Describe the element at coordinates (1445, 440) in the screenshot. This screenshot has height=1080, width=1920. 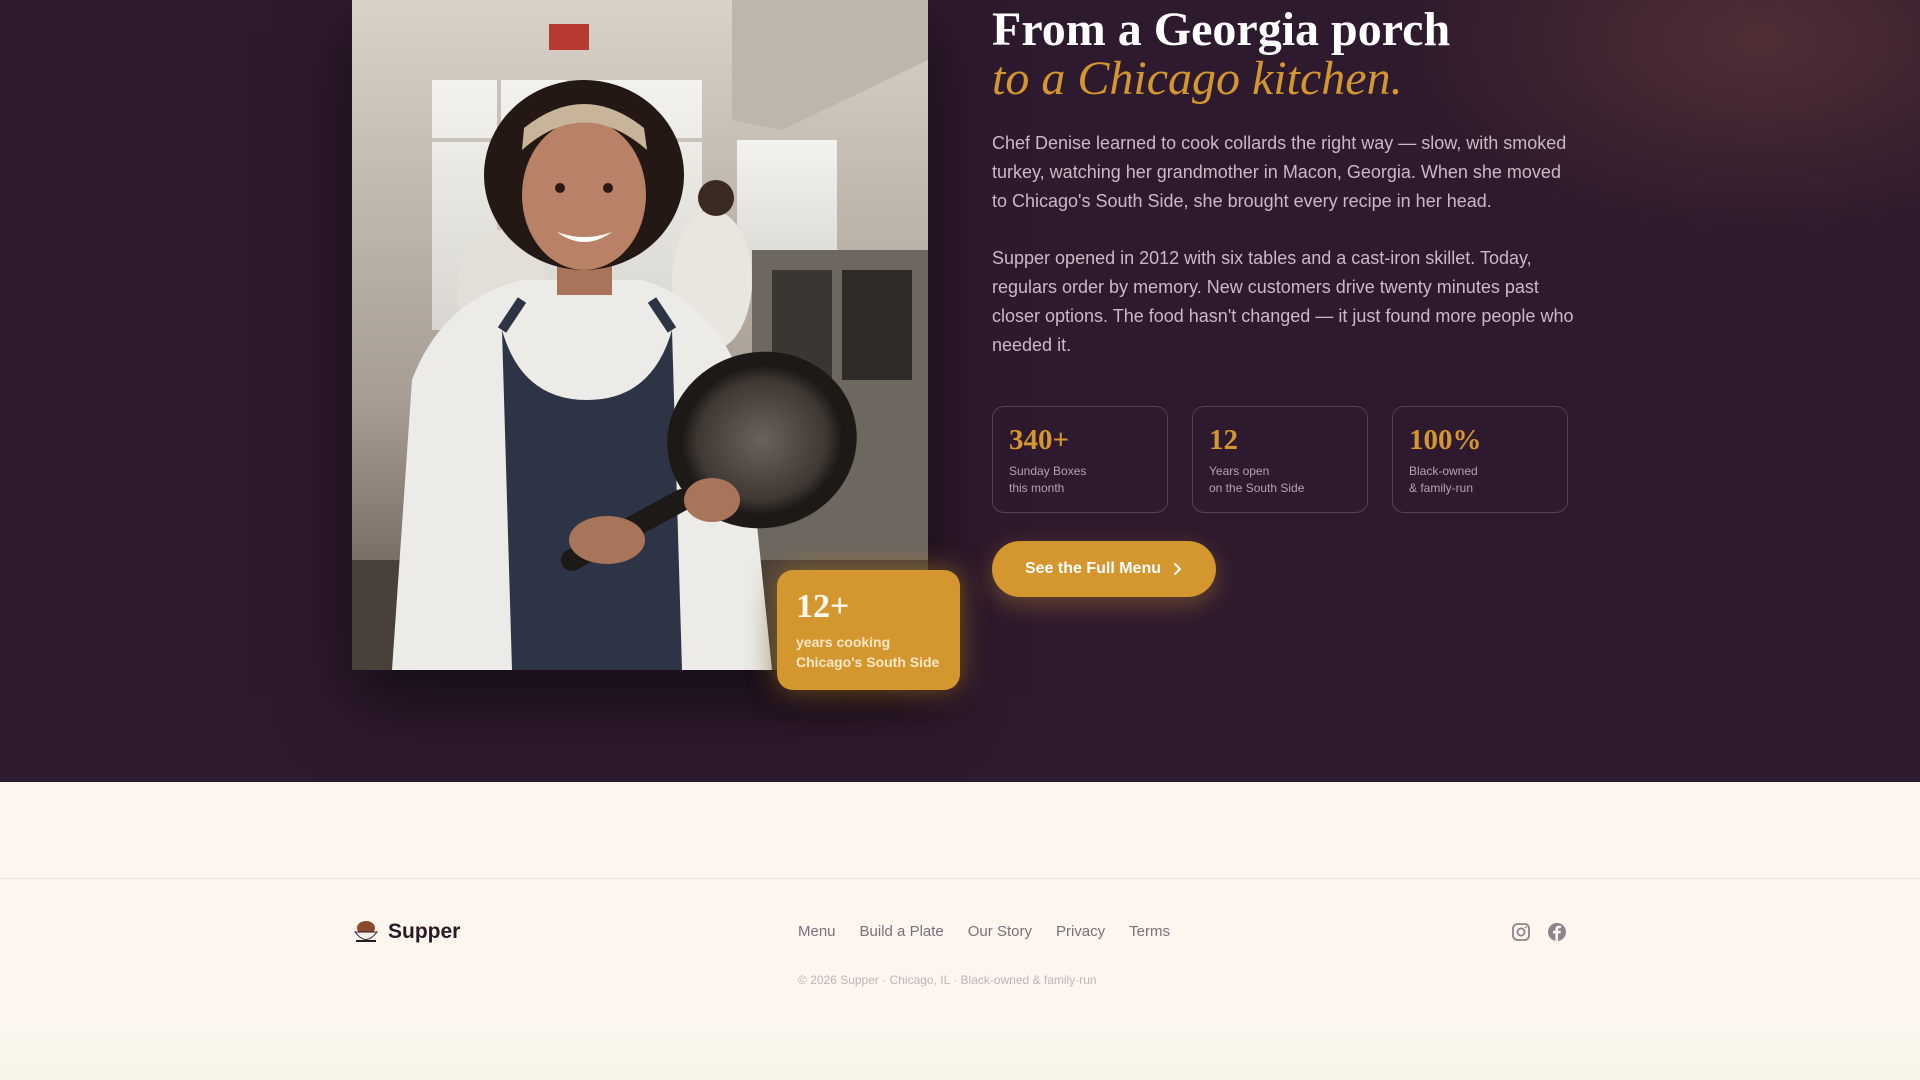
I see `stat-value: 100%` at that location.